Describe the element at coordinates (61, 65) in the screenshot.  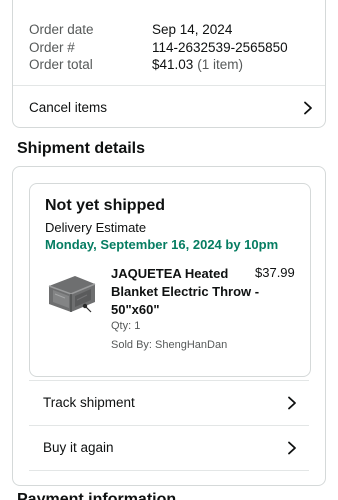
I see `order-total-label: Order total` at that location.